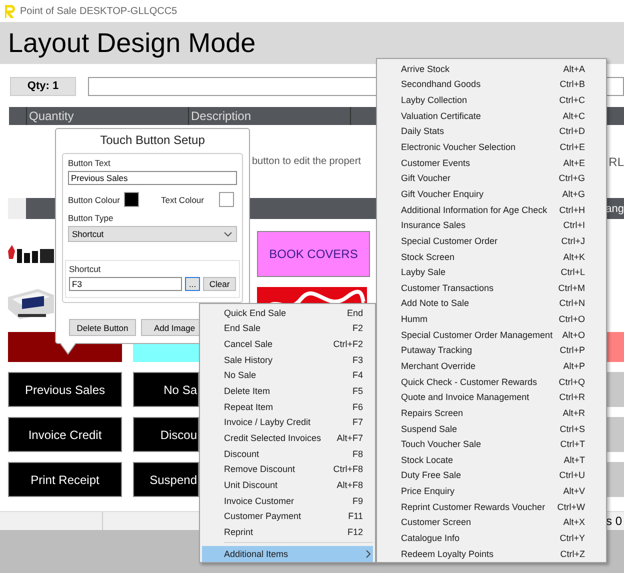 Image resolution: width=624 pixels, height=573 pixels. I want to click on menu-item: Special Customer Order Ctrl+J, so click(491, 241).